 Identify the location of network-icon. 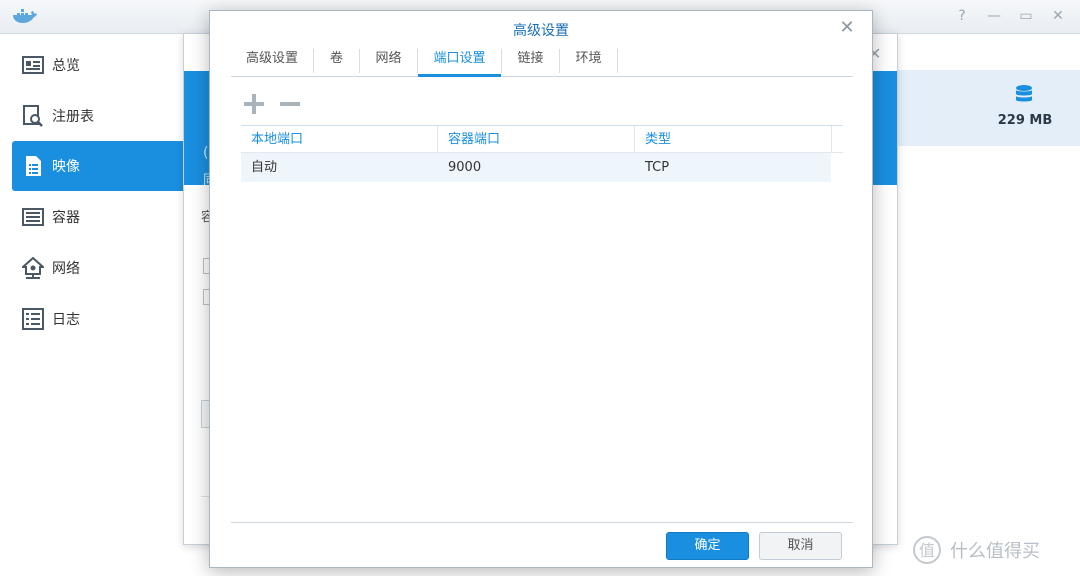
(33, 268).